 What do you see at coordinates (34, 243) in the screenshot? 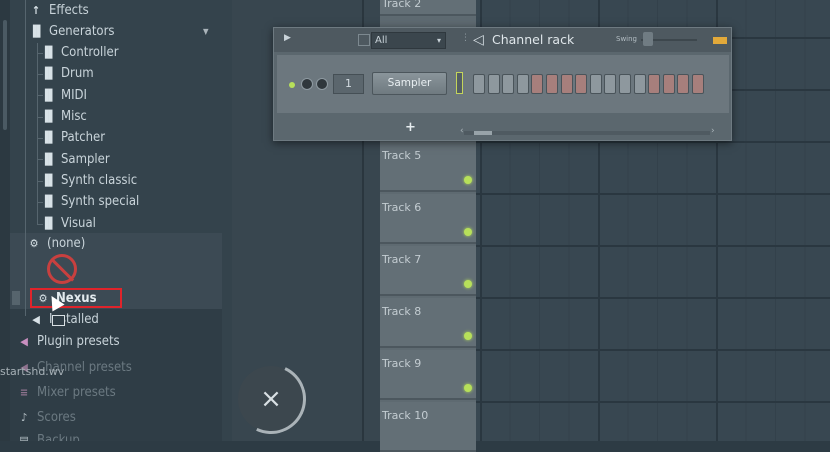
I see `gear-icon: ⚙` at bounding box center [34, 243].